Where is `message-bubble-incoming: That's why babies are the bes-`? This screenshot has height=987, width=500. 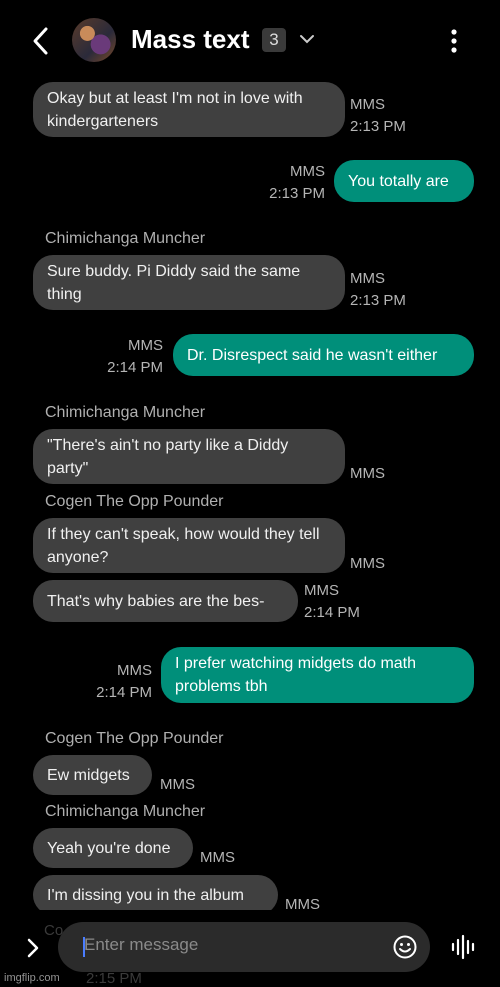 message-bubble-incoming: That's why babies are the bes- is located at coordinates (165, 601).